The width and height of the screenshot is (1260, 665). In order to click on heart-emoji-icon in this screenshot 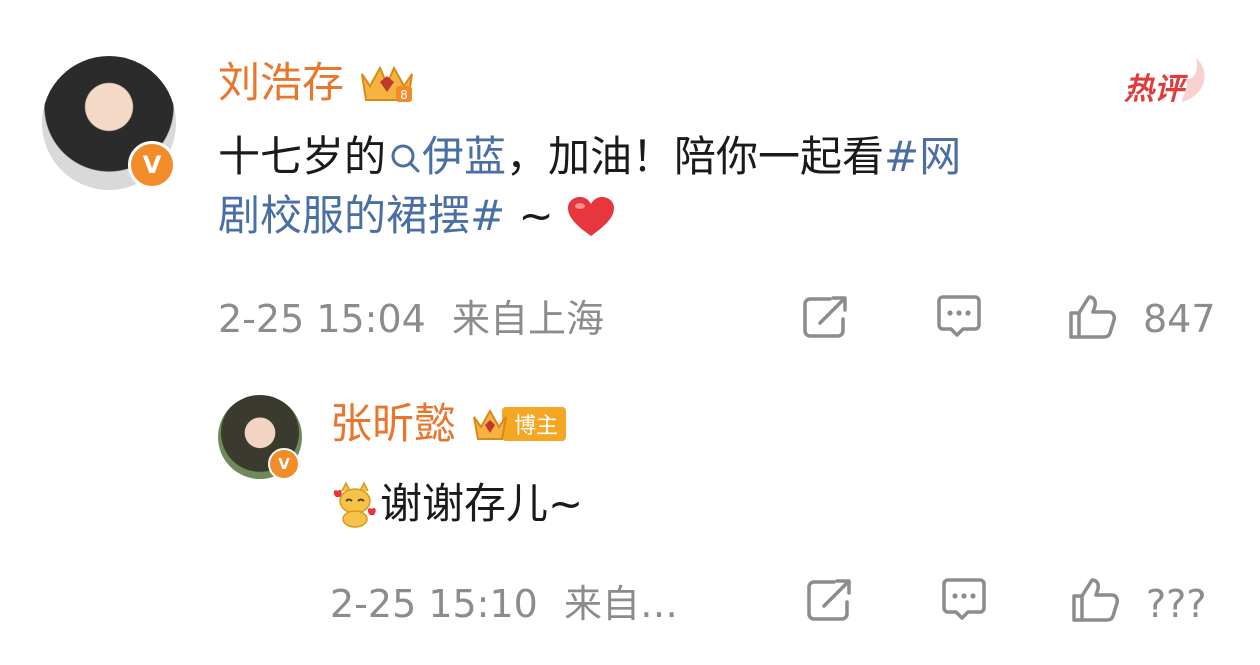, I will do `click(590, 216)`.